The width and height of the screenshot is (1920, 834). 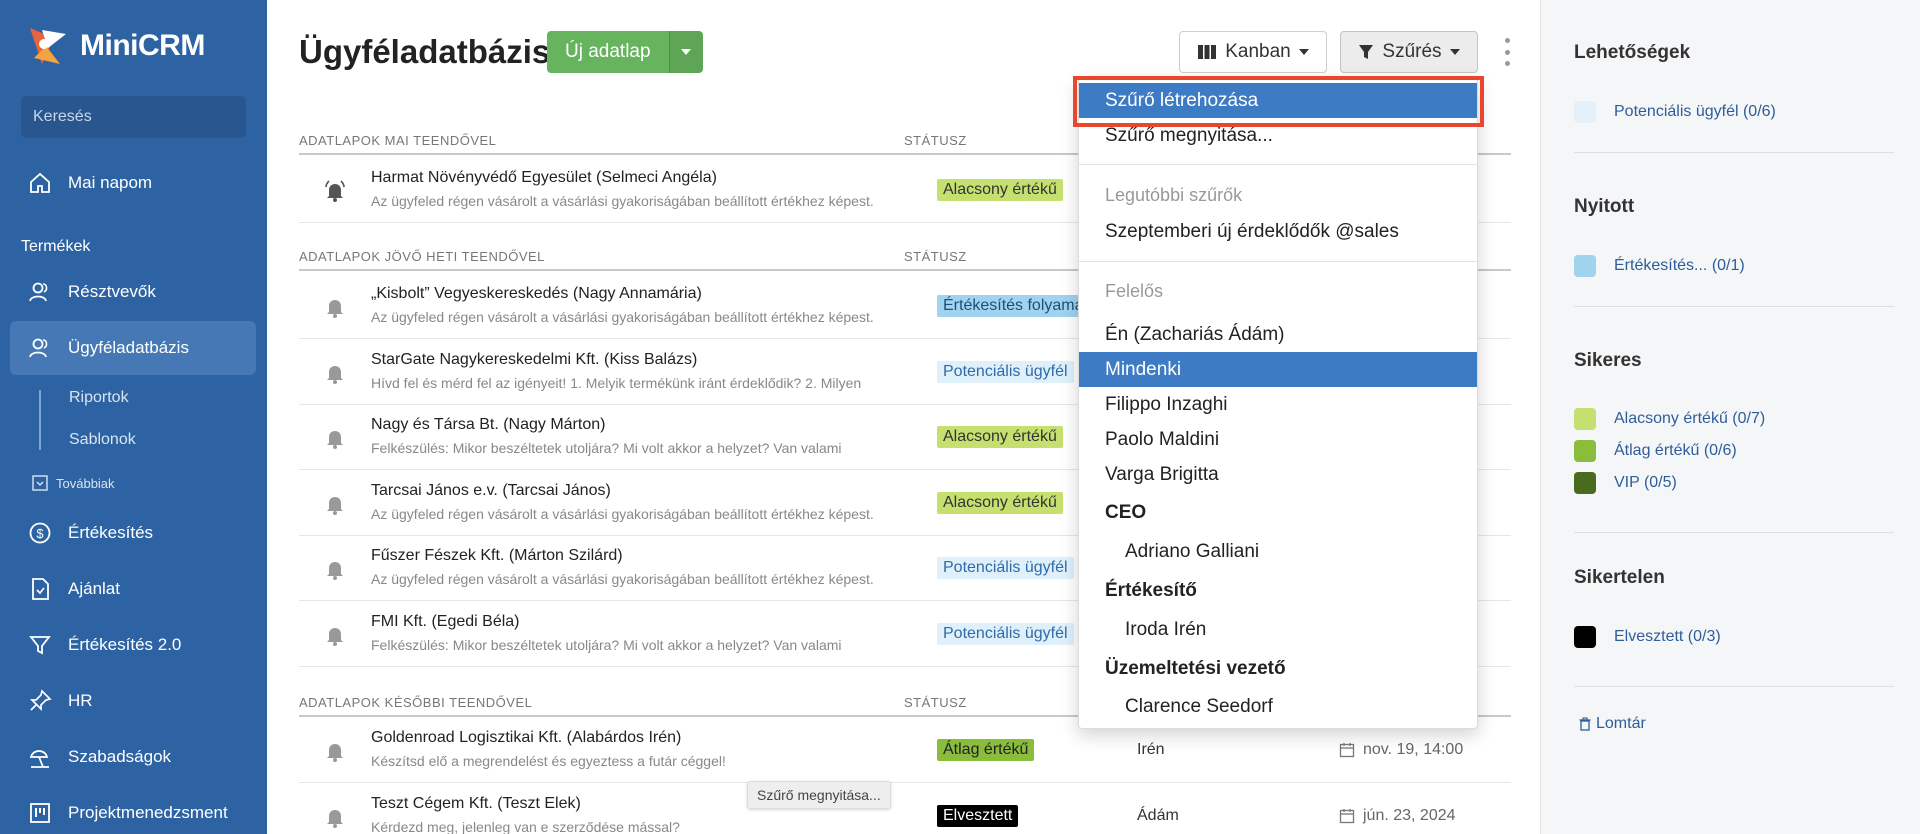 What do you see at coordinates (1278, 706) in the screenshot?
I see `menu-item-user: Clarence Seedorf` at bounding box center [1278, 706].